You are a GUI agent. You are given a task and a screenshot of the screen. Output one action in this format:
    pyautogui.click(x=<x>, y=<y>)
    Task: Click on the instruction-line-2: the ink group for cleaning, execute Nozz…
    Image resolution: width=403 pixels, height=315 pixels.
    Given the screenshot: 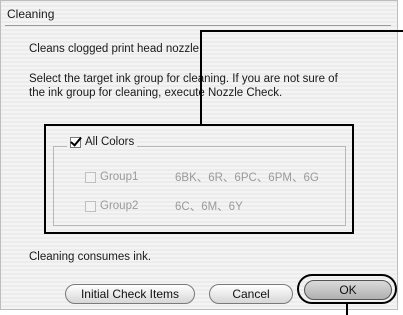 What is the action you would take?
    pyautogui.click(x=156, y=93)
    